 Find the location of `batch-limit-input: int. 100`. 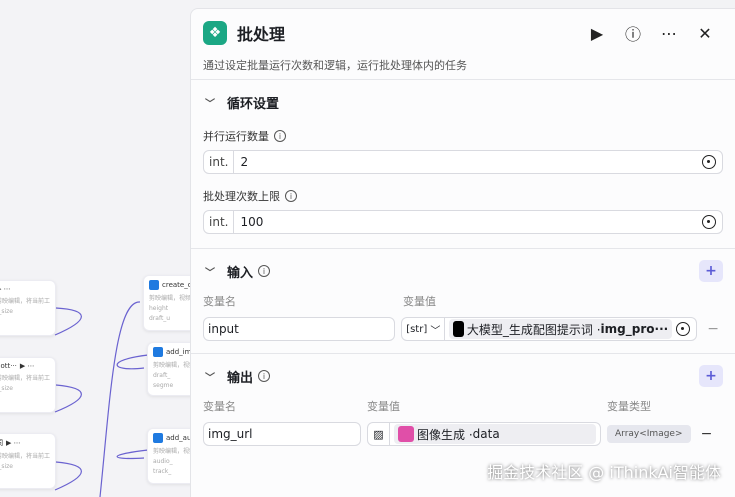

batch-limit-input: int. 100 is located at coordinates (463, 222).